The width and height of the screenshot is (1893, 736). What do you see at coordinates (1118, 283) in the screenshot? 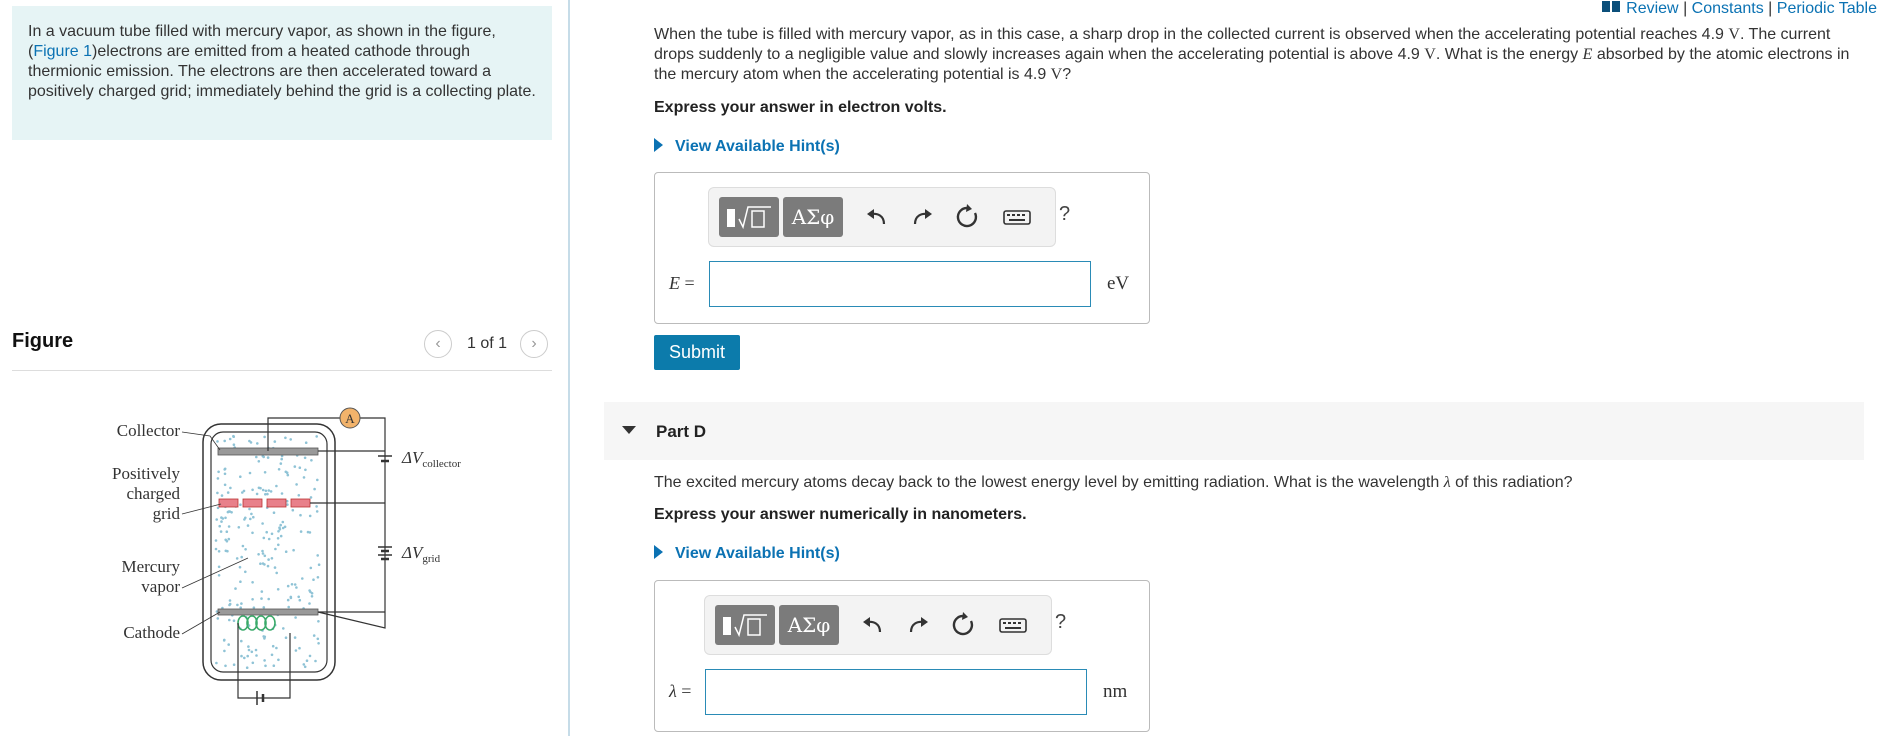
I see `unit-ev: eV` at bounding box center [1118, 283].